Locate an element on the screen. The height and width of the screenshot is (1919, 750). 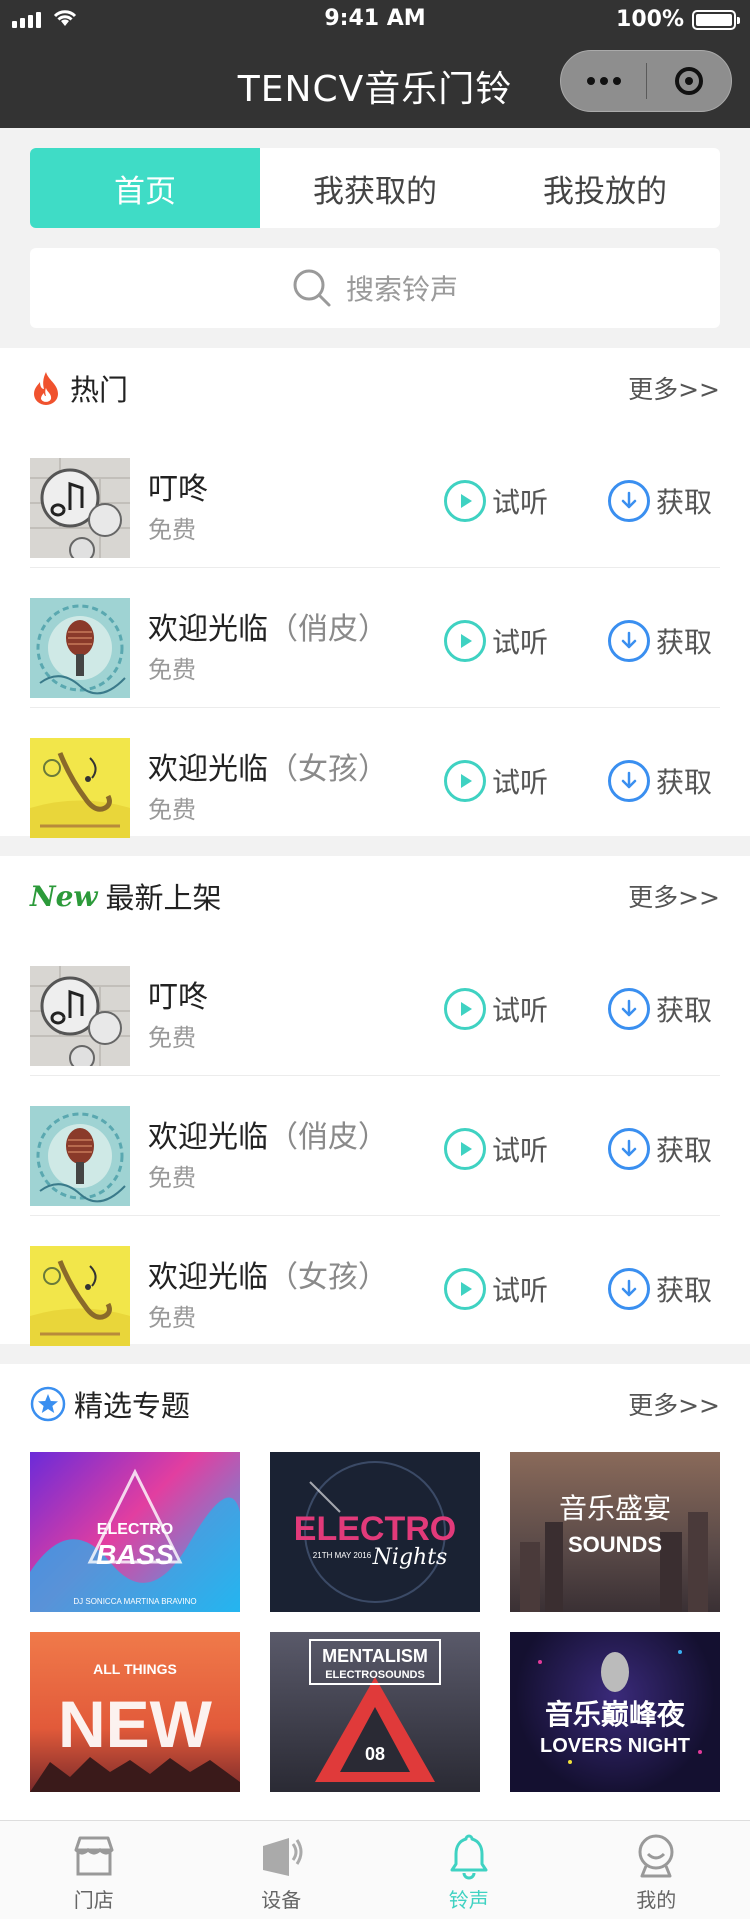
topic-tile-mentalism: MENTALISM ELECTROSOUNDS 08 is located at coordinates (375, 1712).